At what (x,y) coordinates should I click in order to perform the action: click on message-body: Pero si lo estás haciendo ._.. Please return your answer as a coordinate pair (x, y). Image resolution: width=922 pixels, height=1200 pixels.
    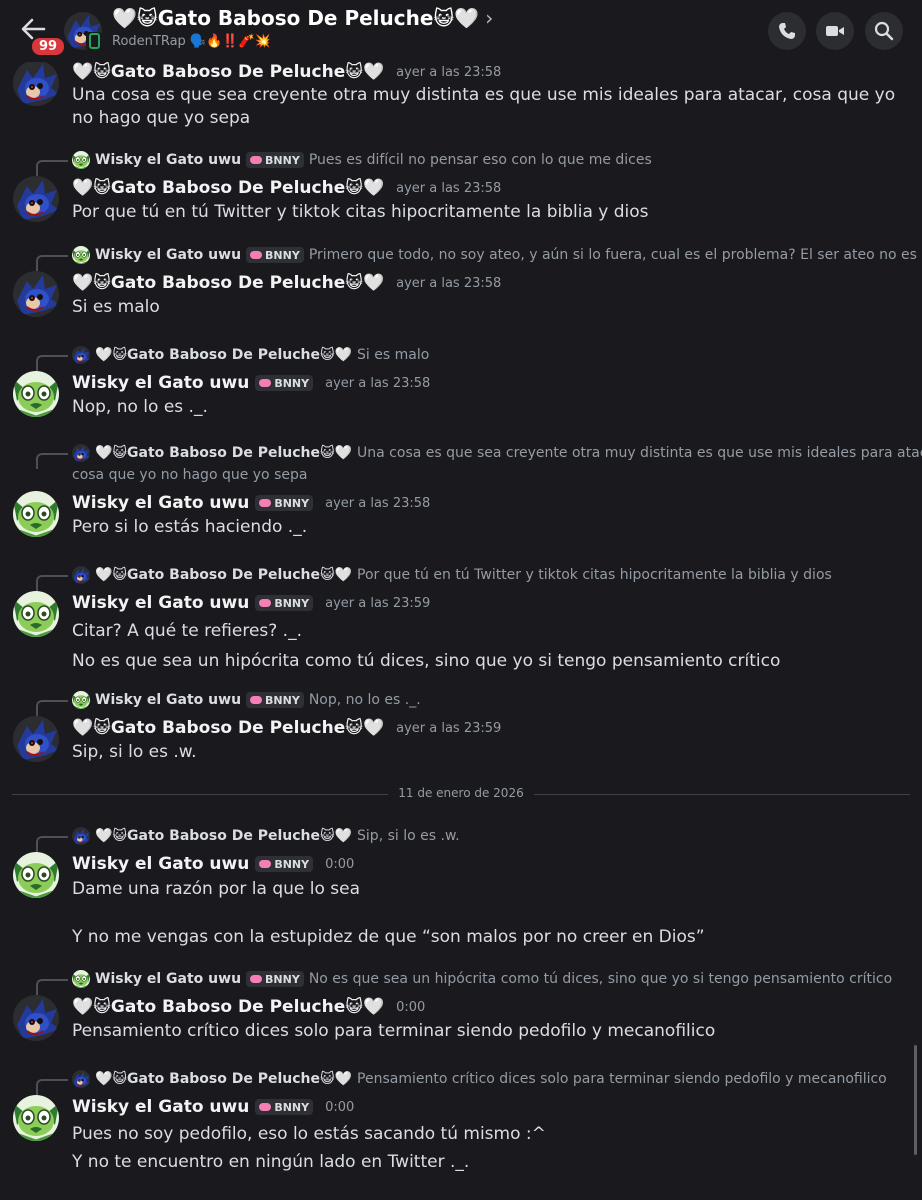
    Looking at the image, I should click on (190, 527).